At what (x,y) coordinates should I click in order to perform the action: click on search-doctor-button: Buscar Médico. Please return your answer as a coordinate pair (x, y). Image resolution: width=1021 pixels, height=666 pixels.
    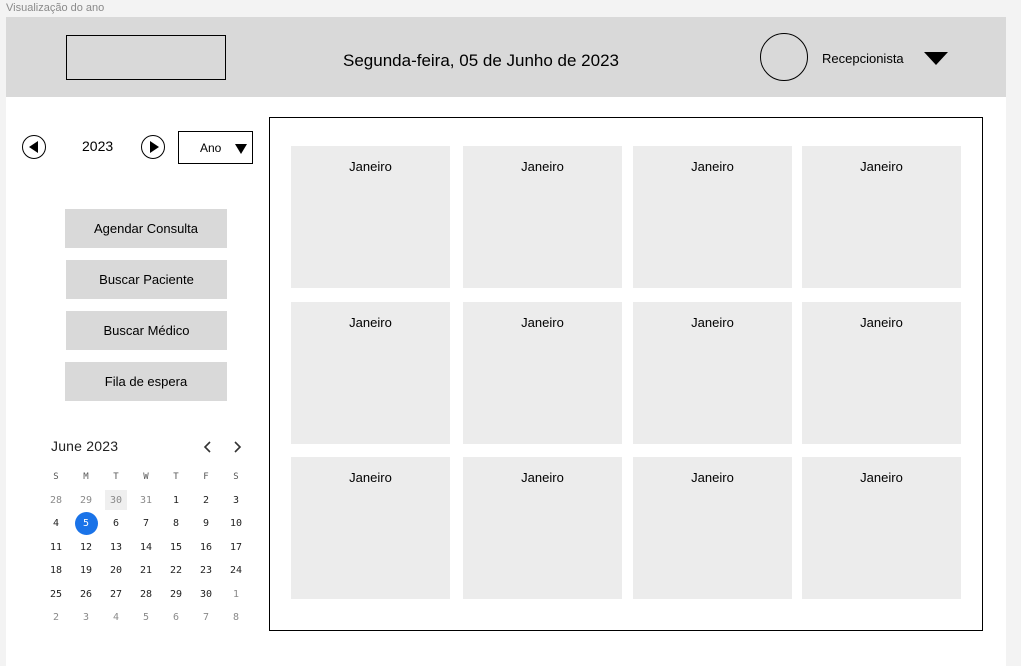
    Looking at the image, I should click on (146, 330).